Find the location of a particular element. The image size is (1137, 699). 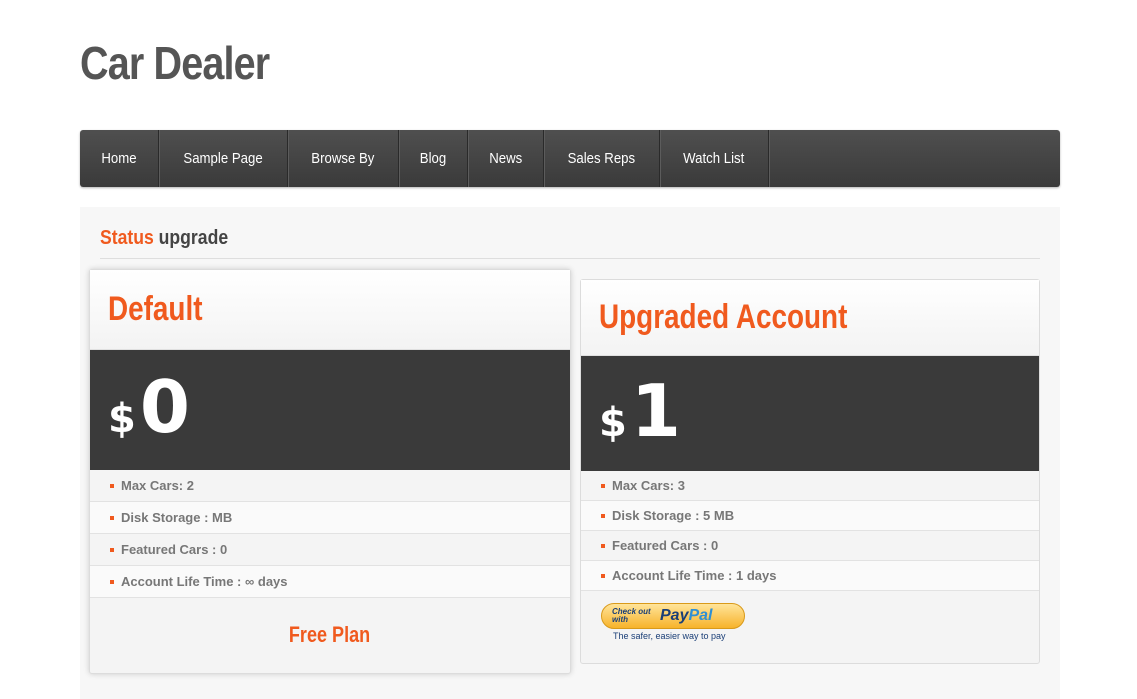

nav-item-blog: Blog is located at coordinates (433, 158).